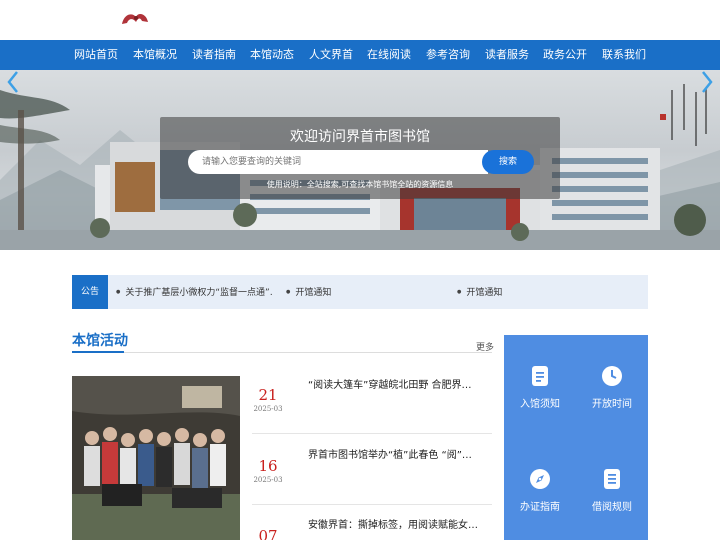 This screenshot has width=720, height=540. Describe the element at coordinates (268, 466) in the screenshot. I see `activity-date-day: 16` at that location.